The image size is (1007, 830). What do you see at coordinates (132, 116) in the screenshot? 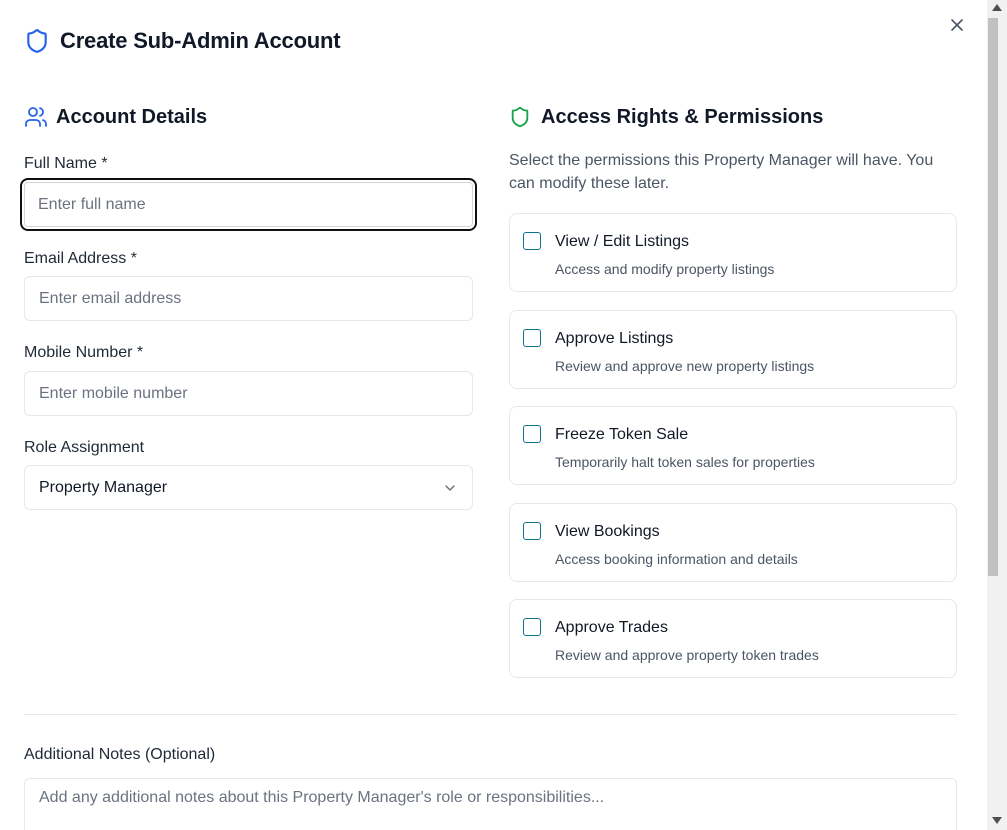
I see `account-details-title: Account Details` at bounding box center [132, 116].